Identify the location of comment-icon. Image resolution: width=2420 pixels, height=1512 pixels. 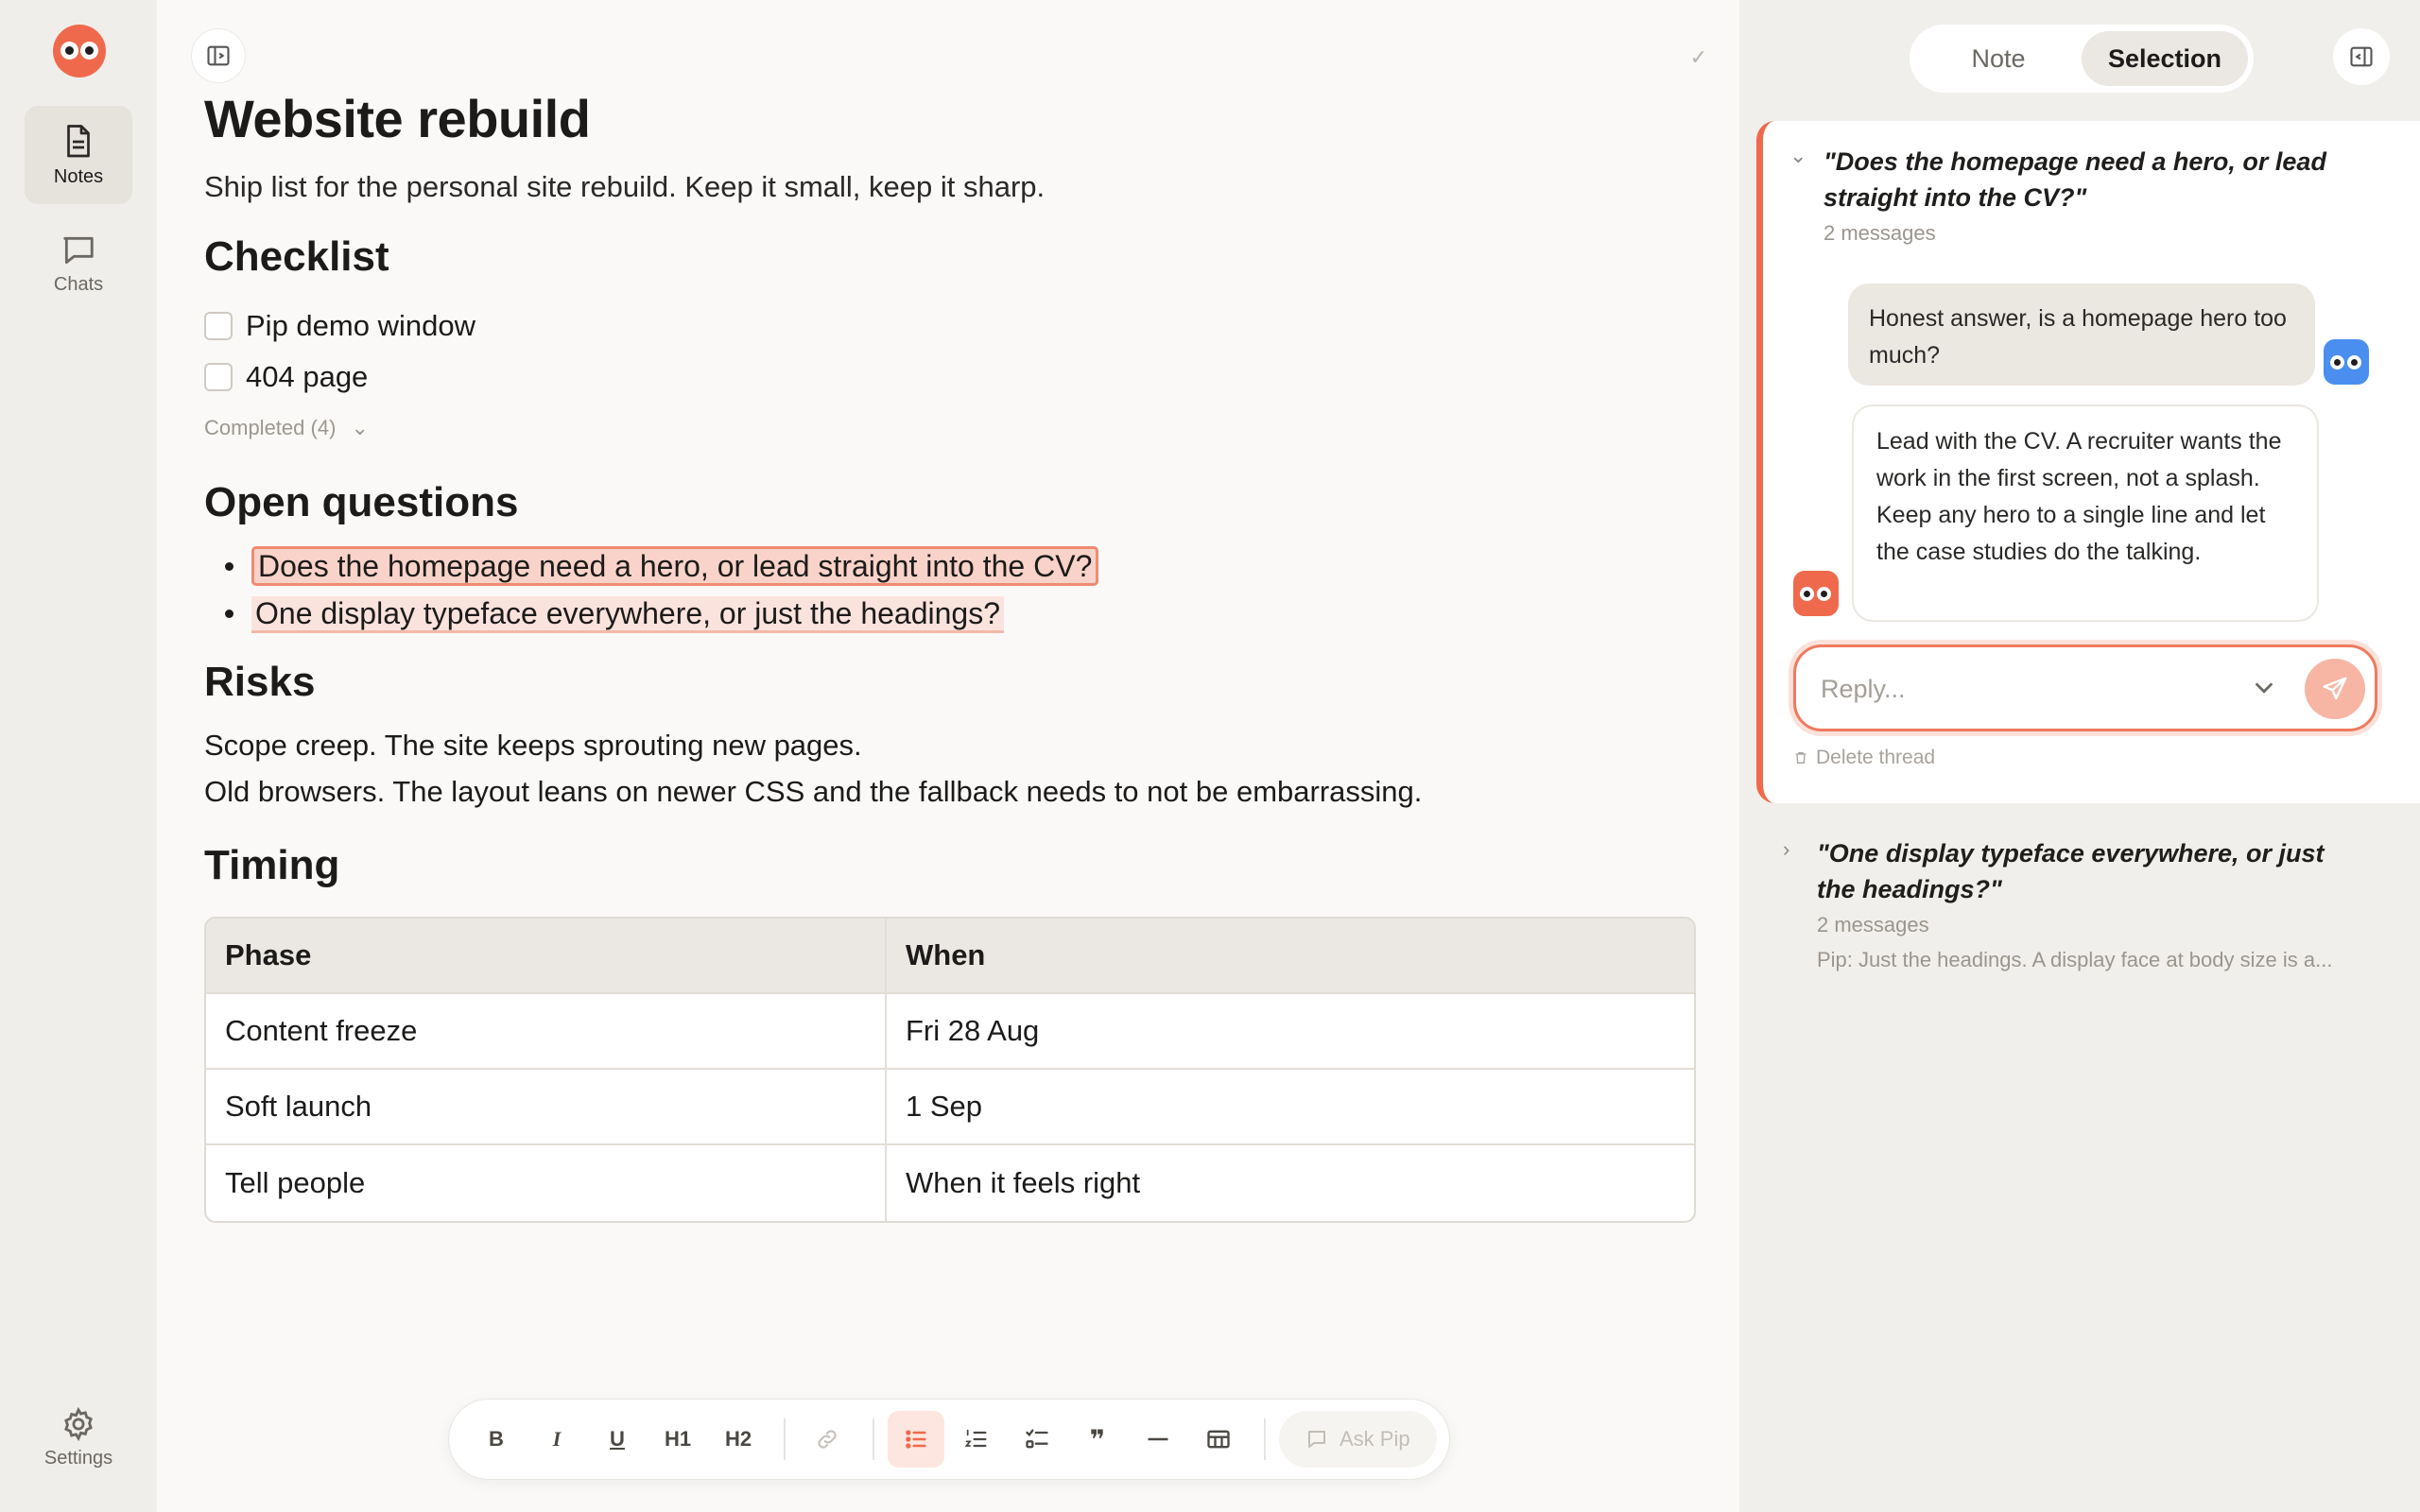
(1317, 1439).